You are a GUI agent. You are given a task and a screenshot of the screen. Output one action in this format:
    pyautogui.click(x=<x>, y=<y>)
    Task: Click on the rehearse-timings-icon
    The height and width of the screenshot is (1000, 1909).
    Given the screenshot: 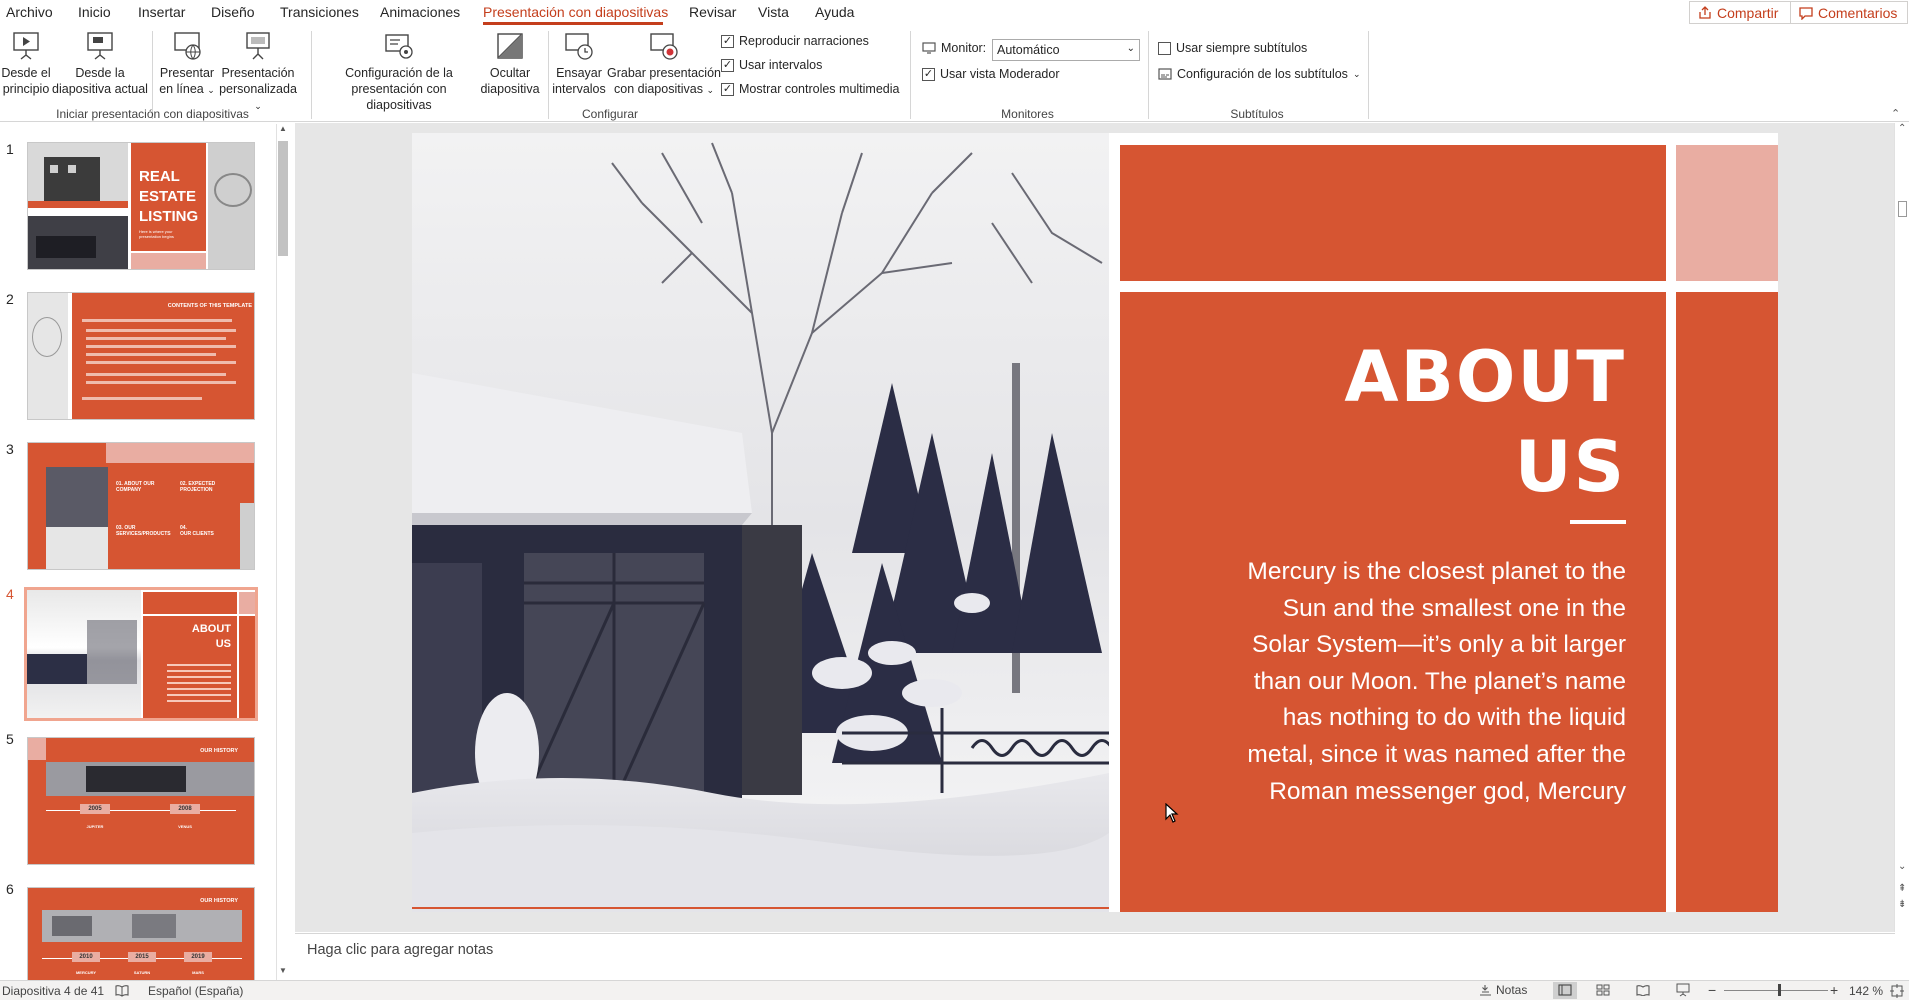 What is the action you would take?
    pyautogui.click(x=579, y=46)
    